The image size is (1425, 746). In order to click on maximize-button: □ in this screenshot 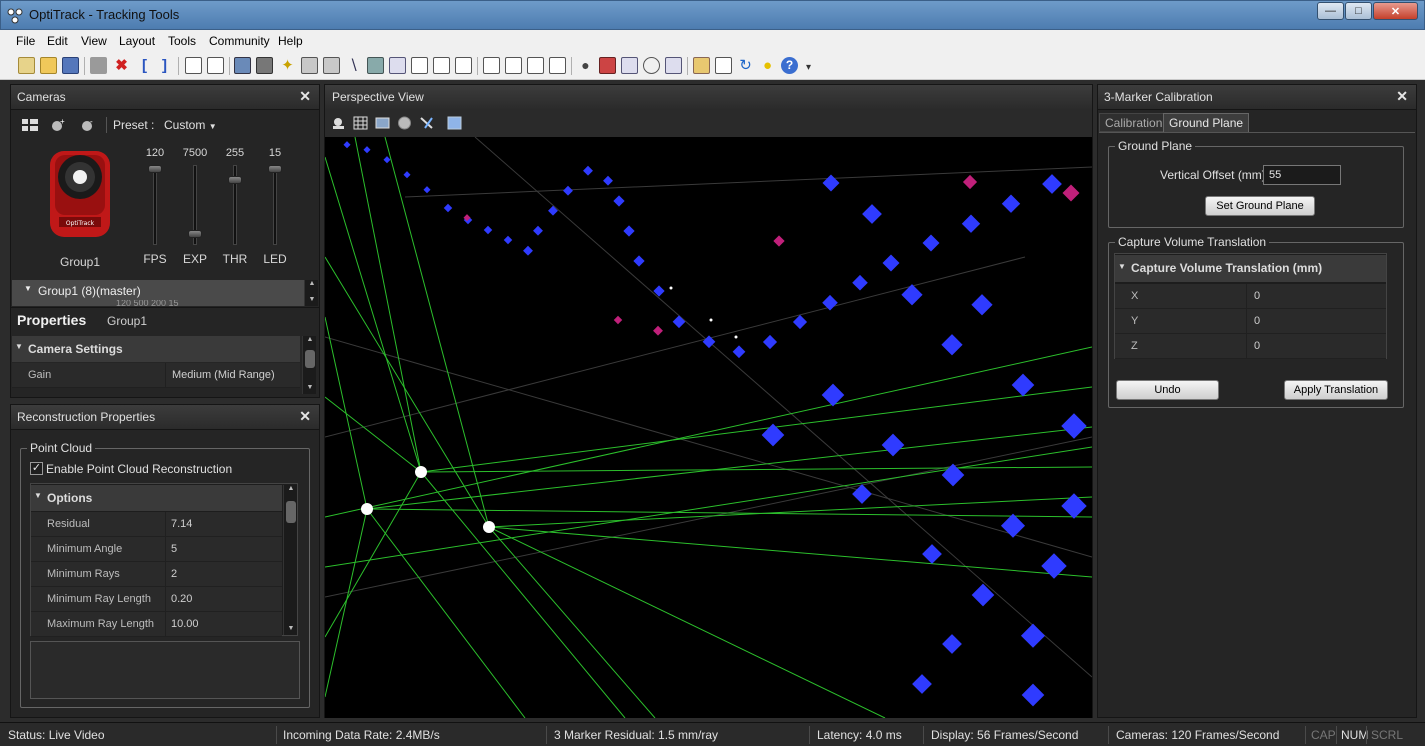, I will do `click(1358, 11)`.